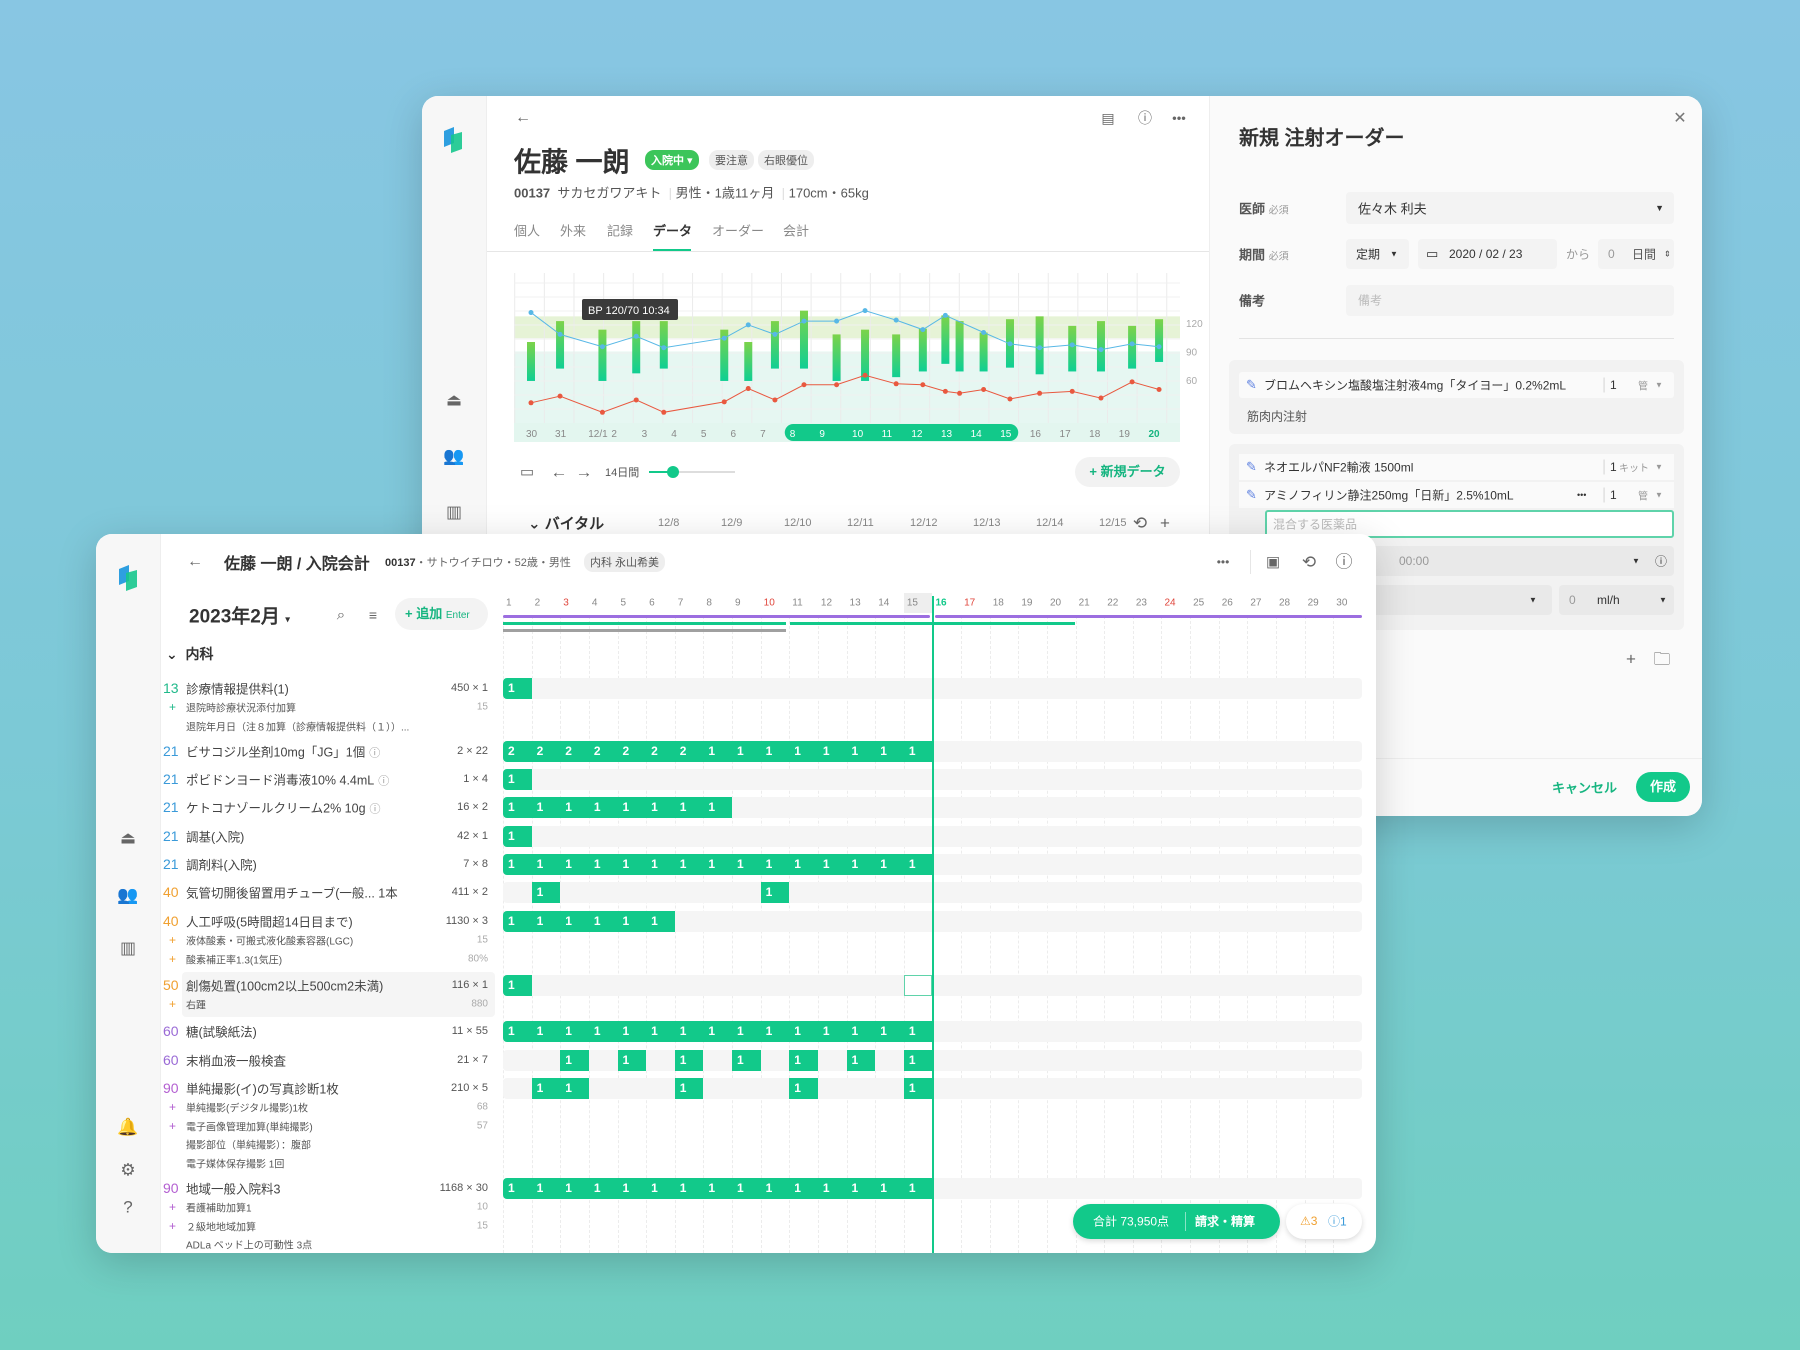  I want to click on day-header: 14, so click(883, 603).